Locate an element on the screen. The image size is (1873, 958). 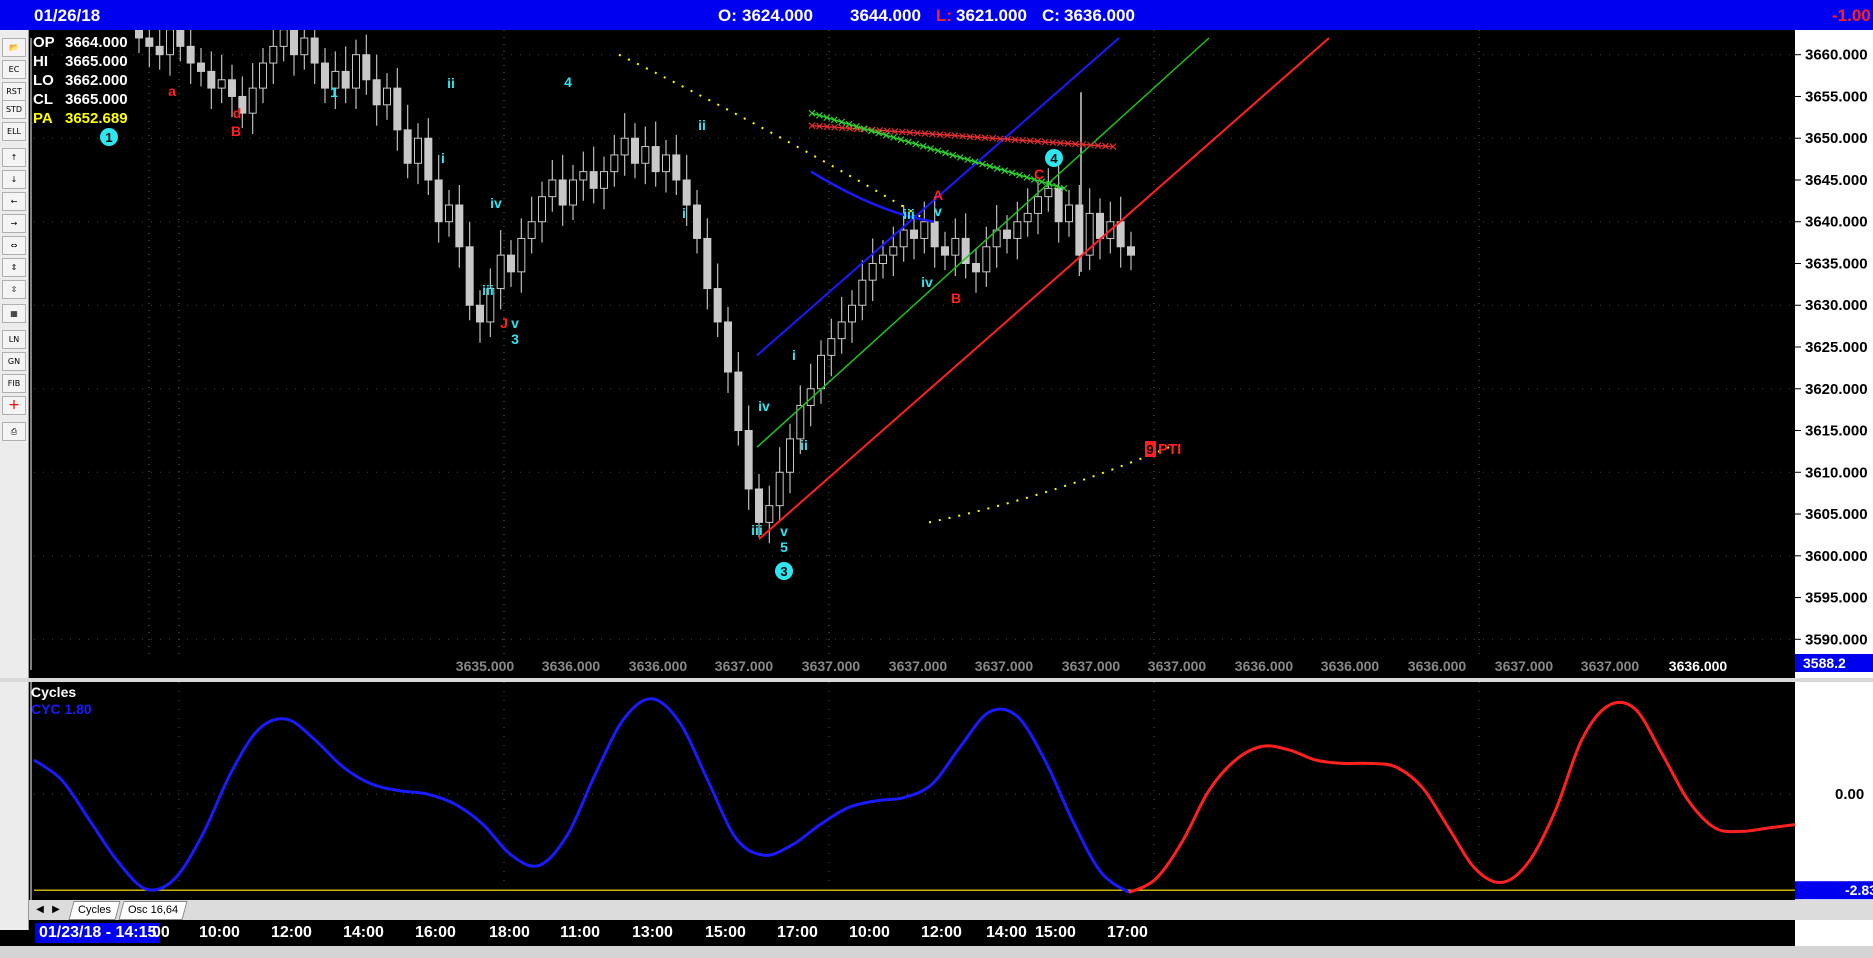
wave-label: ii is located at coordinates (702, 125).